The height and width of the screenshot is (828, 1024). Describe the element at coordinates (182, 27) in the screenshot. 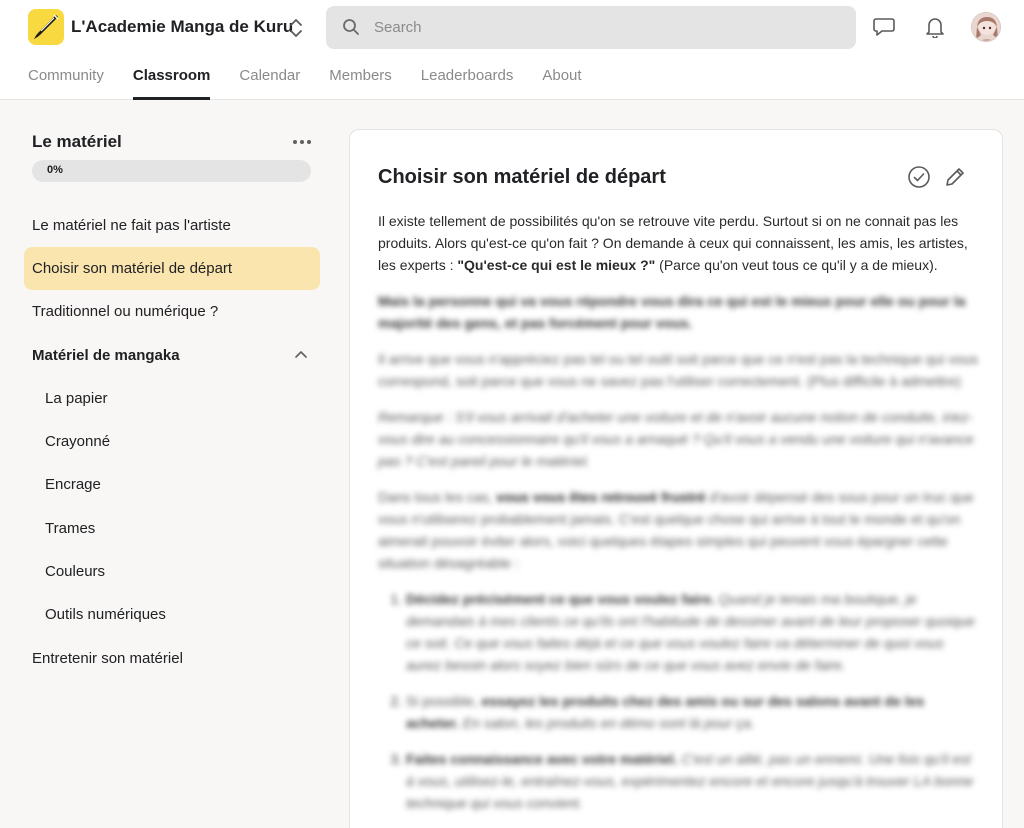

I see `community-name: L'Academie Manga de Kuru` at that location.